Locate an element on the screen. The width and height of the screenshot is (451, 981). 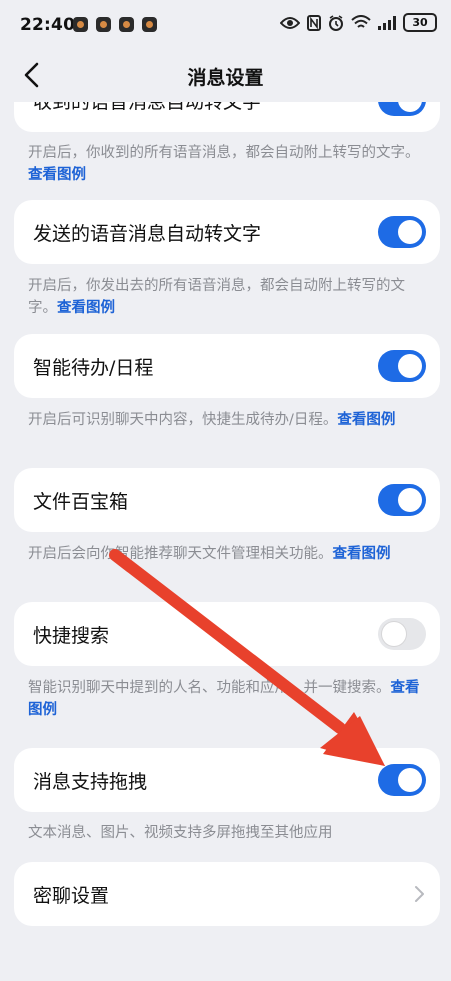
setting-card-file-toolbox: 文件百宝箱 is located at coordinates (227, 500).